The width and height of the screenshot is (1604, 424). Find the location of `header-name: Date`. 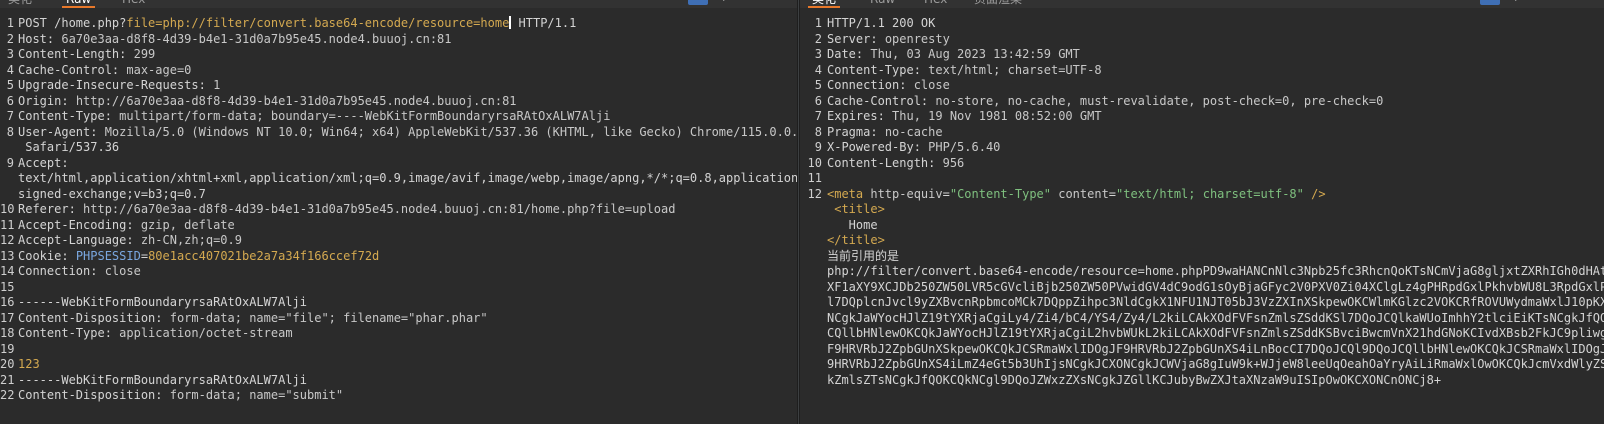

header-name: Date is located at coordinates (841, 54).